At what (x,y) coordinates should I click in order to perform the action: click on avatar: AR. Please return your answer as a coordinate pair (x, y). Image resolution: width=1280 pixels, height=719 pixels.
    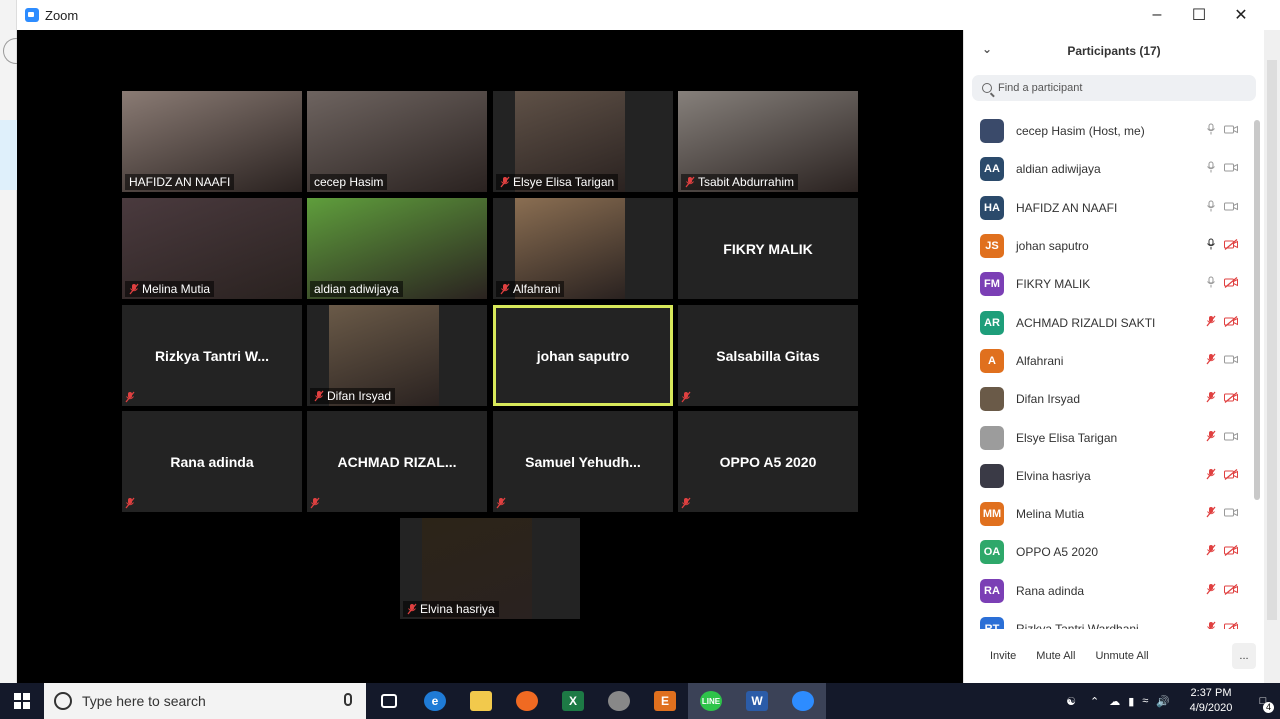
    Looking at the image, I should click on (992, 322).